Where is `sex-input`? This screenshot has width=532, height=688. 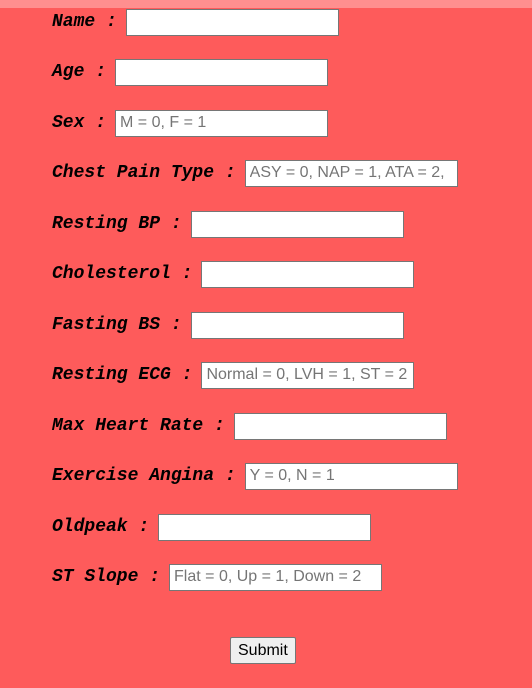 sex-input is located at coordinates (222, 123).